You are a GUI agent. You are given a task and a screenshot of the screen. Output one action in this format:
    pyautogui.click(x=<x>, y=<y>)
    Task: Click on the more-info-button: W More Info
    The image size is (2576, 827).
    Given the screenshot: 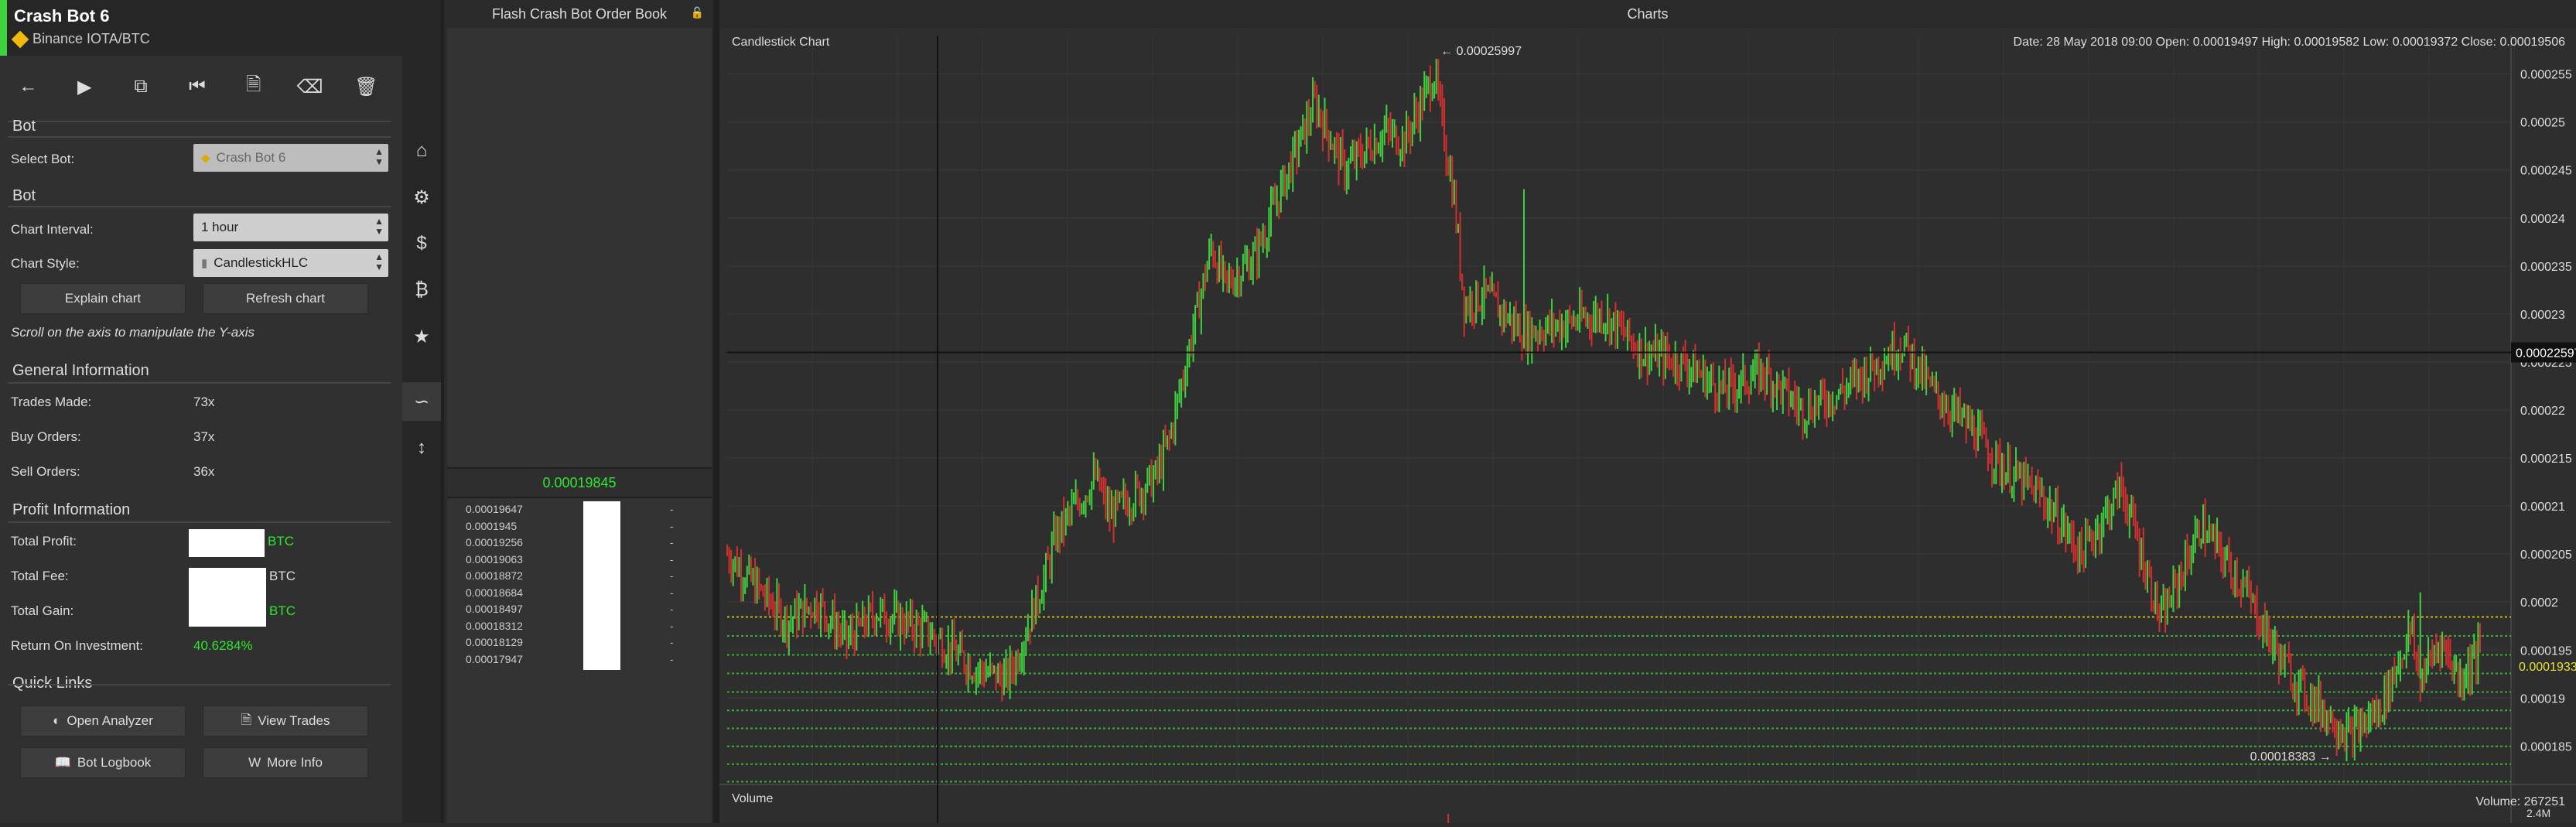 What is the action you would take?
    pyautogui.click(x=285, y=762)
    